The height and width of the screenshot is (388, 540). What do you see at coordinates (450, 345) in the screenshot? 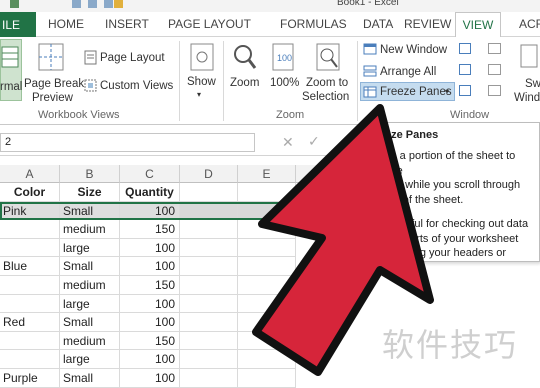
I see `watermark: 软件技巧` at bounding box center [450, 345].